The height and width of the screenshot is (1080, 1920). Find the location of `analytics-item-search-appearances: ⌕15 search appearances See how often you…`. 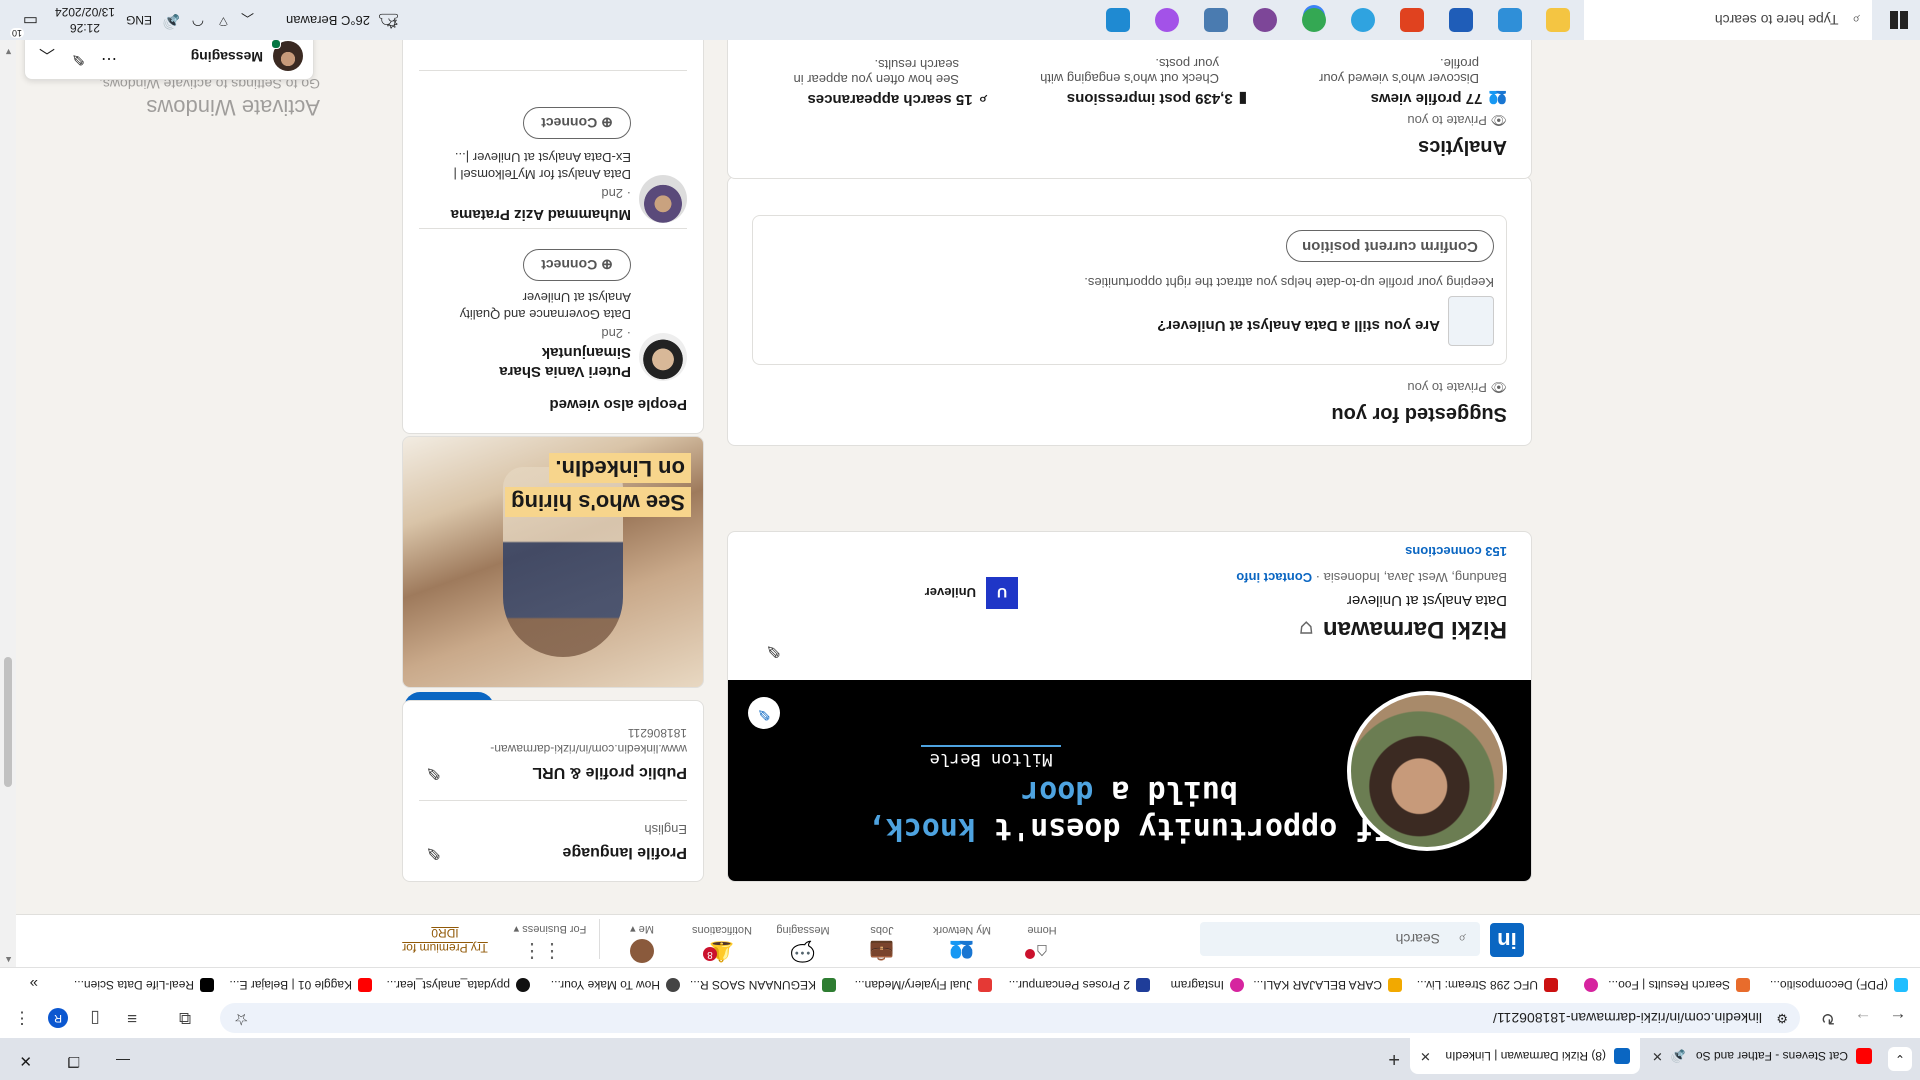

analytics-item-search-appearances: ⌕15 search appearances See how often you… is located at coordinates (862, 82).